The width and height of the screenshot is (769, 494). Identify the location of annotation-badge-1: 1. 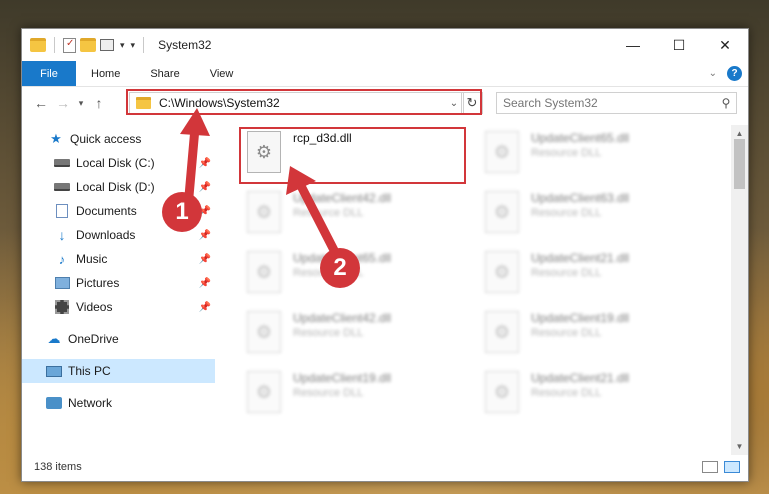
(182, 212).